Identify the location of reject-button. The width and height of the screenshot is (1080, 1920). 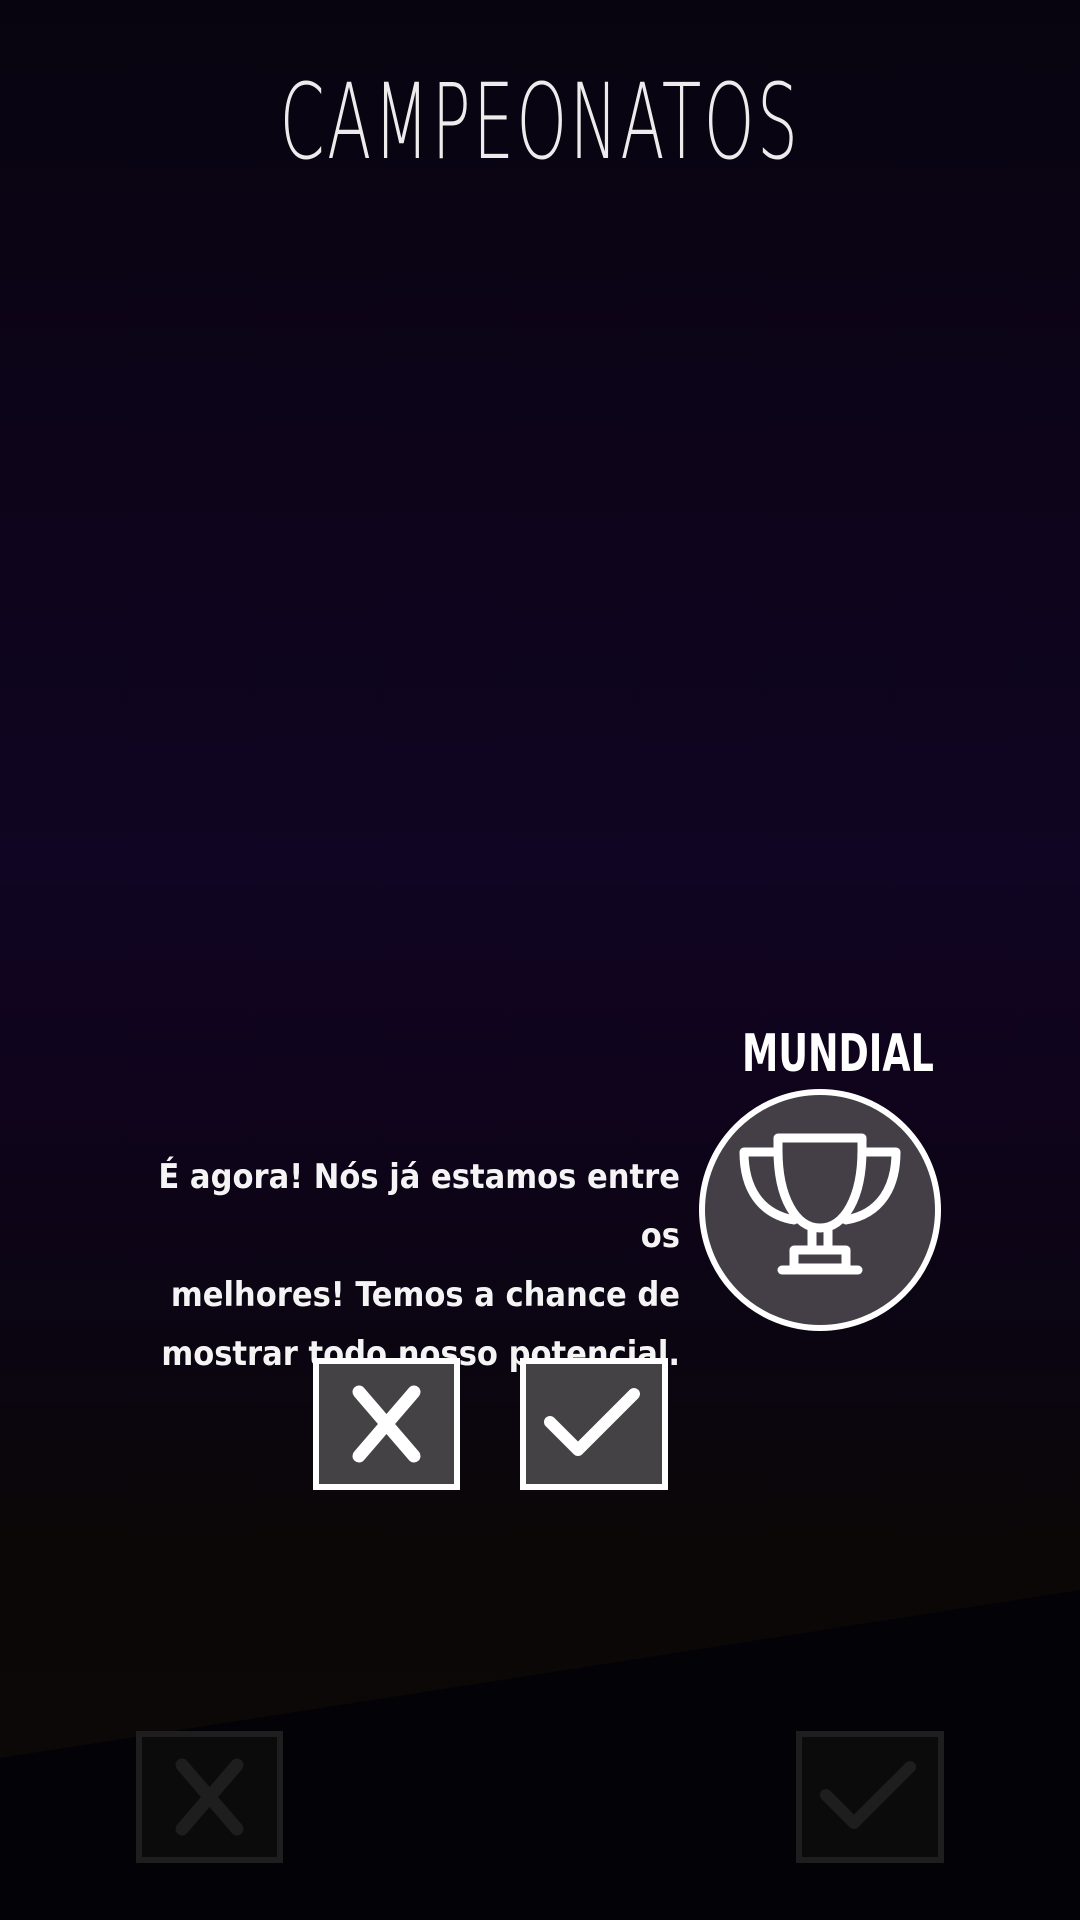
(386, 1424).